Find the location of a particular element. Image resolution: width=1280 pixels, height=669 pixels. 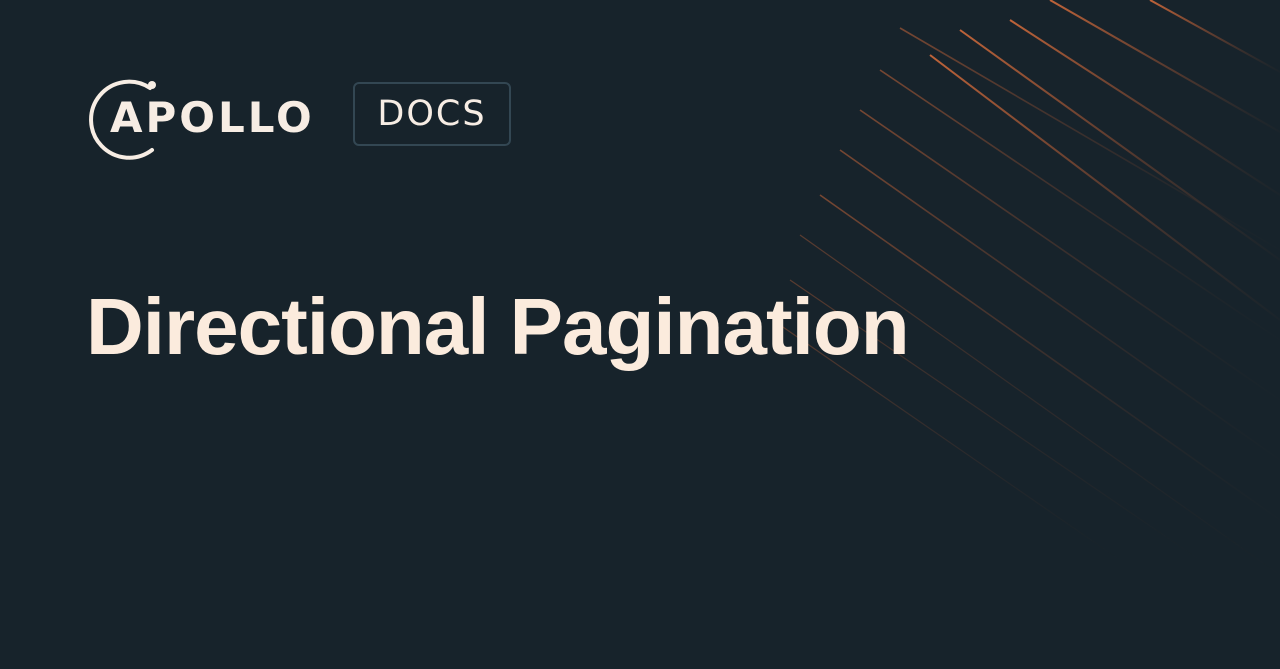

docs-badge: DOCS is located at coordinates (432, 114).